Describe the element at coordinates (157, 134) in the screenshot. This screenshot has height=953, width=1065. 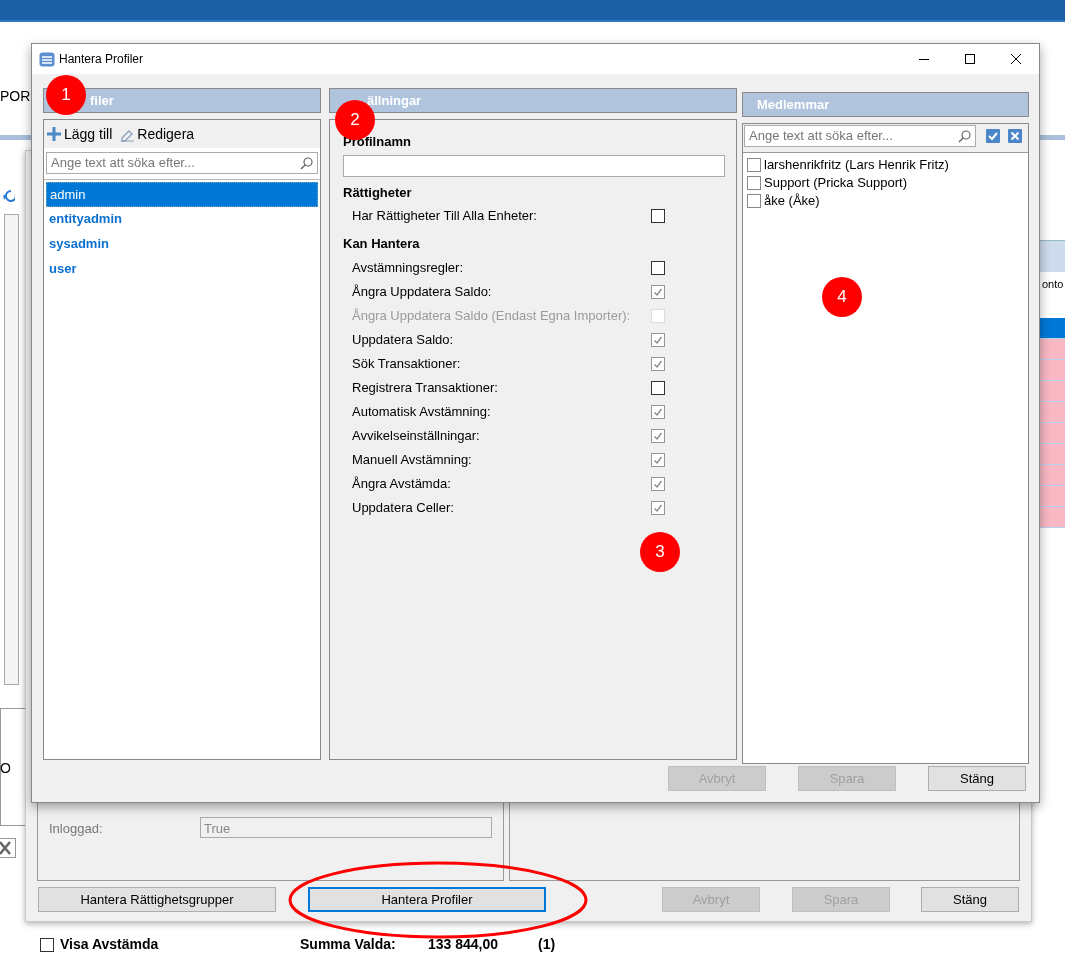
I see `toolbar-button: Redigera` at that location.